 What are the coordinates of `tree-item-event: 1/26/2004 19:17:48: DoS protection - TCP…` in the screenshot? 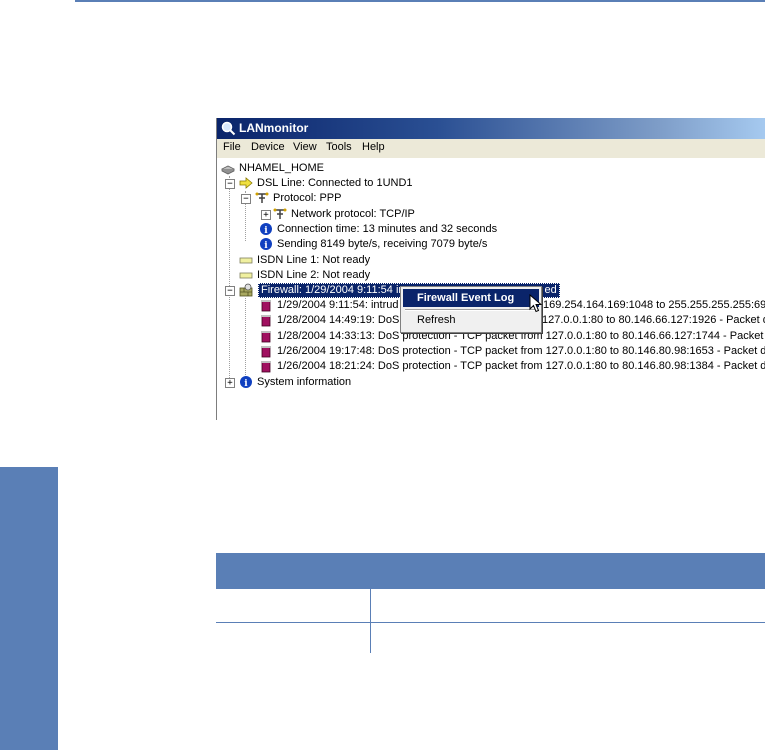 It's located at (511, 351).